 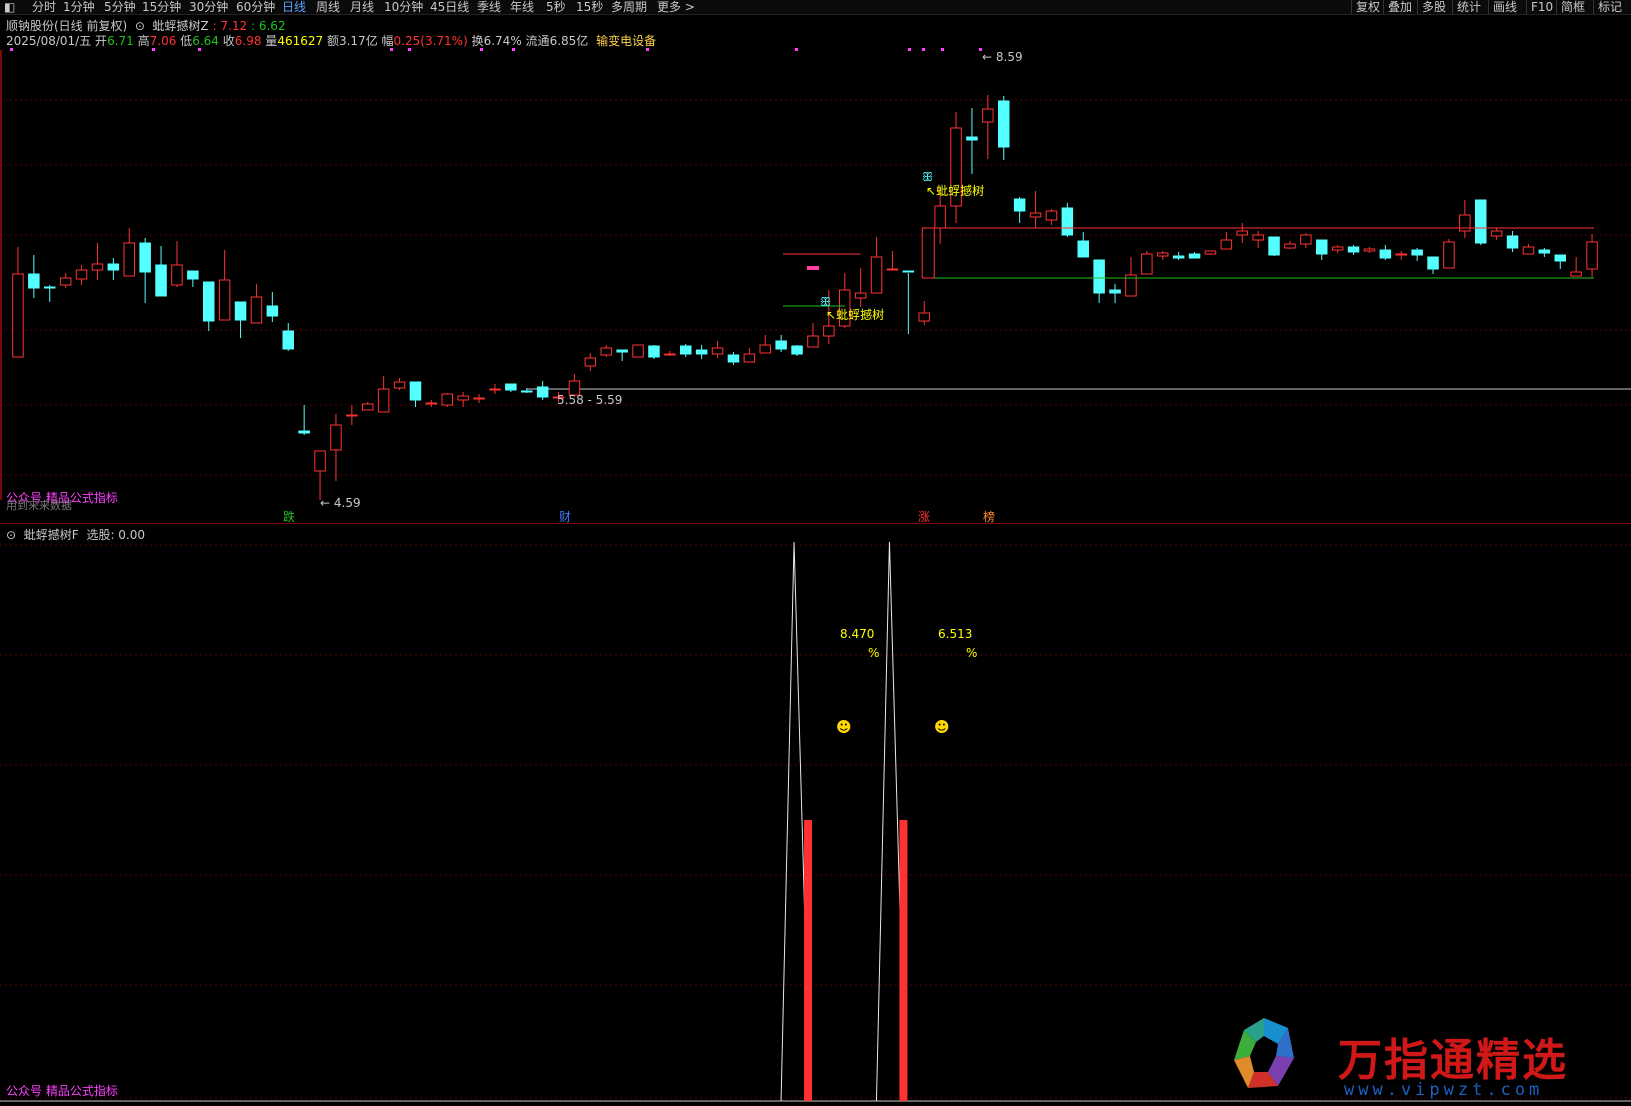 I want to click on signal-label-2: ↖蚍蜉撼树, so click(x=855, y=315).